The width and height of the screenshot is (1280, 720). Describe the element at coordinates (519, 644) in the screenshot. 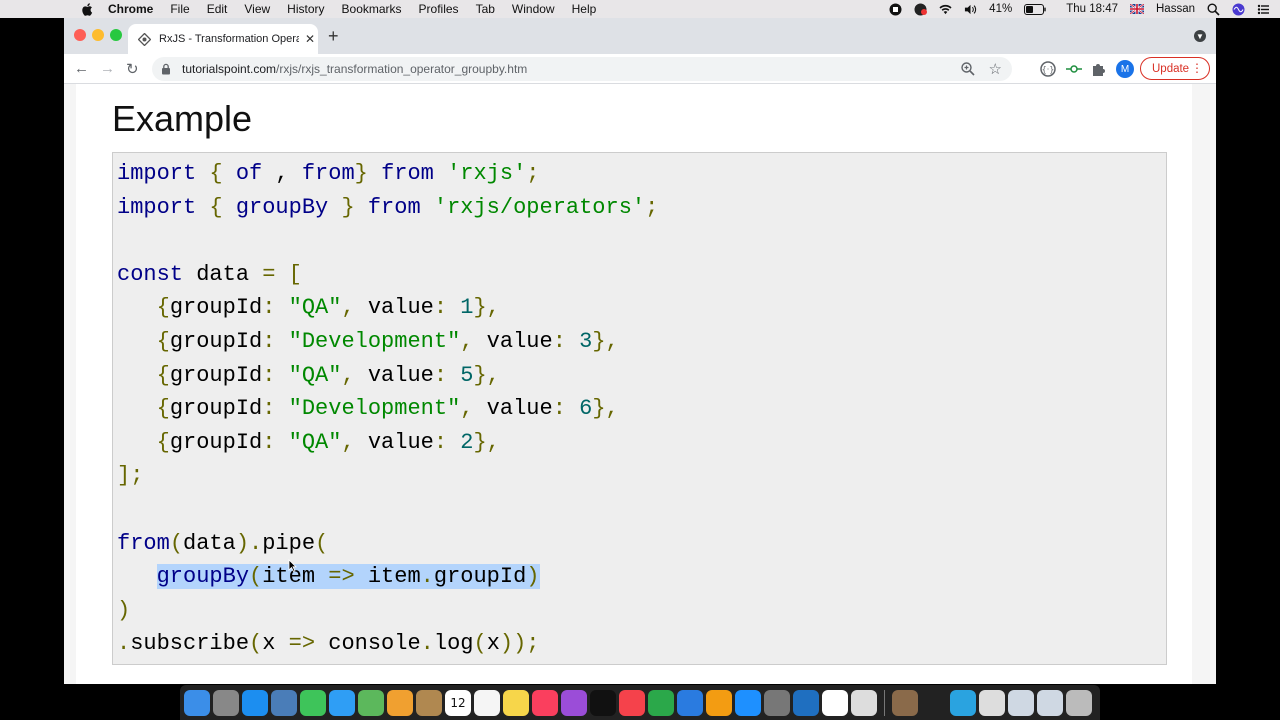

I see `code-token: ));` at that location.